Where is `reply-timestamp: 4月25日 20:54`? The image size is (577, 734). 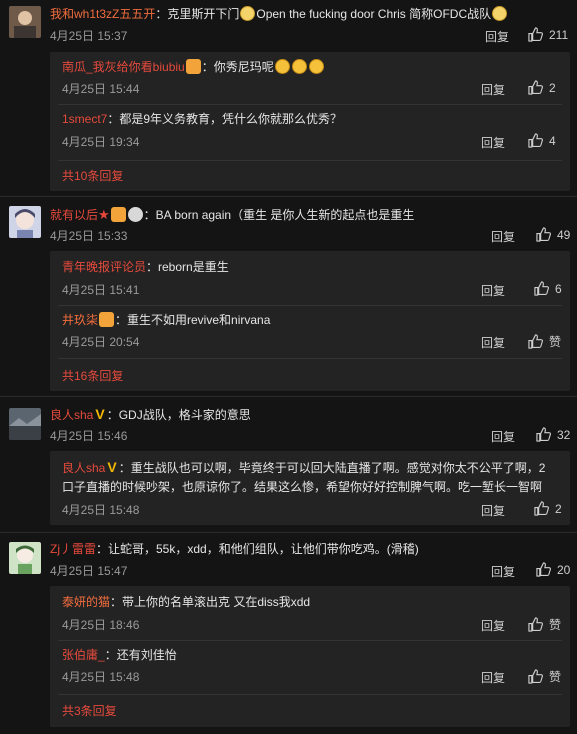 reply-timestamp: 4月25日 20:54 is located at coordinates (101, 342).